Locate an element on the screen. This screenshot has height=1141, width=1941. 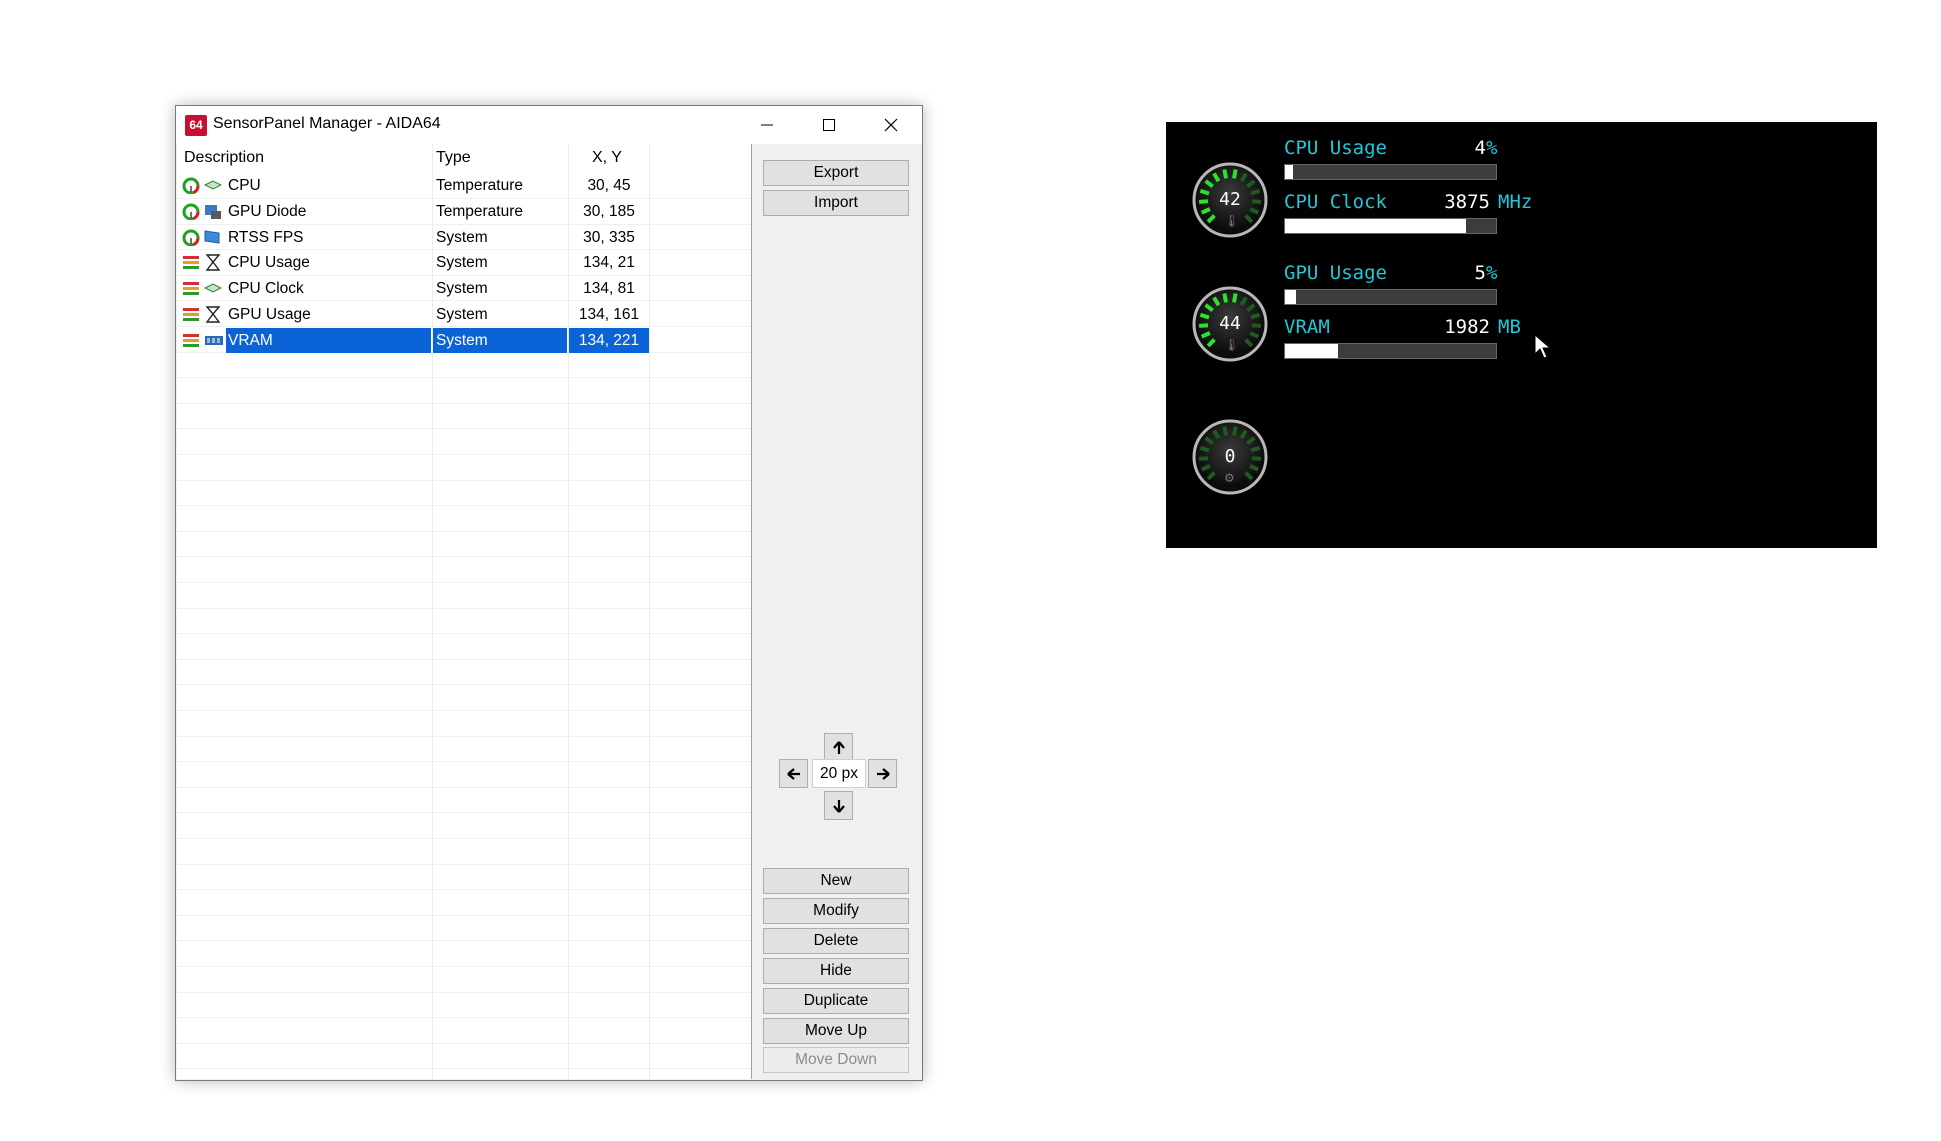
move-right-arrow-button is located at coordinates (882, 773).